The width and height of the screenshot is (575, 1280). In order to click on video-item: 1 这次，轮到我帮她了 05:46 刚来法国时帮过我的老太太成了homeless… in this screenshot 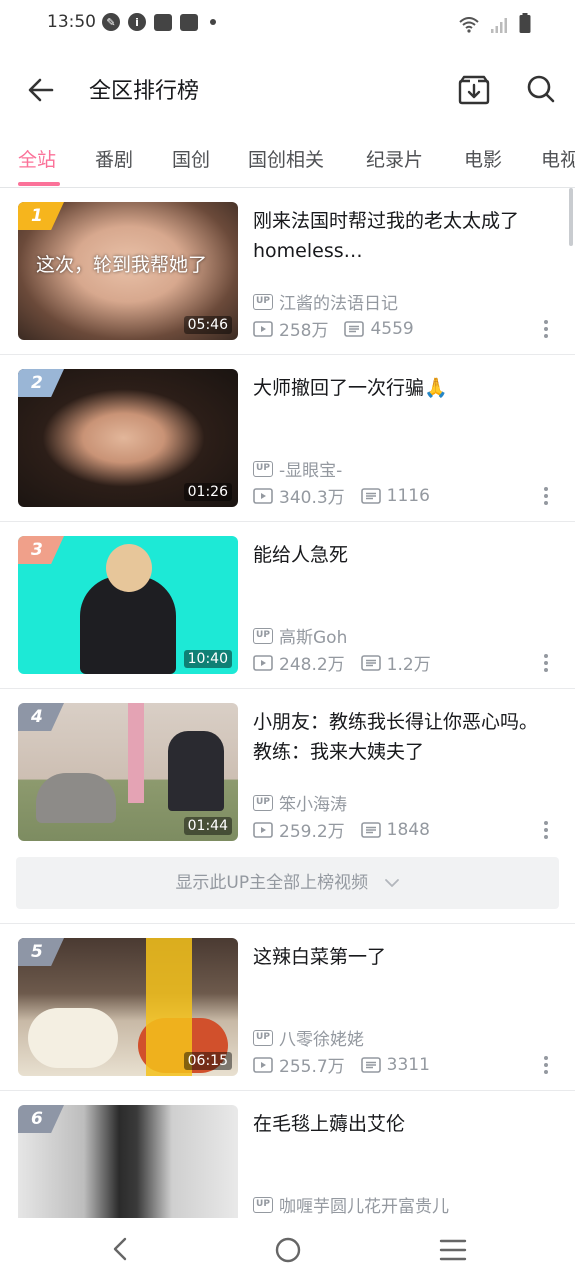, I will do `click(287, 271)`.